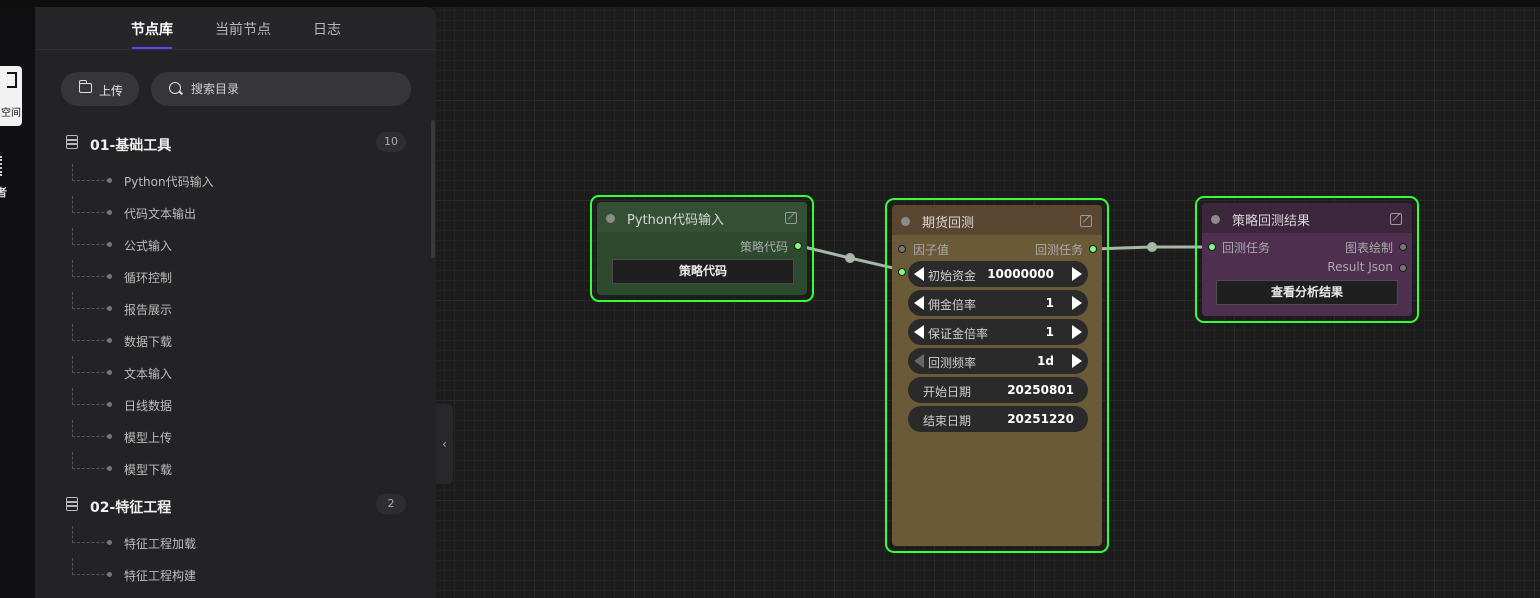  Describe the element at coordinates (998, 303) in the screenshot. I see `number-widget-commission: 佣金倍率 1` at that location.